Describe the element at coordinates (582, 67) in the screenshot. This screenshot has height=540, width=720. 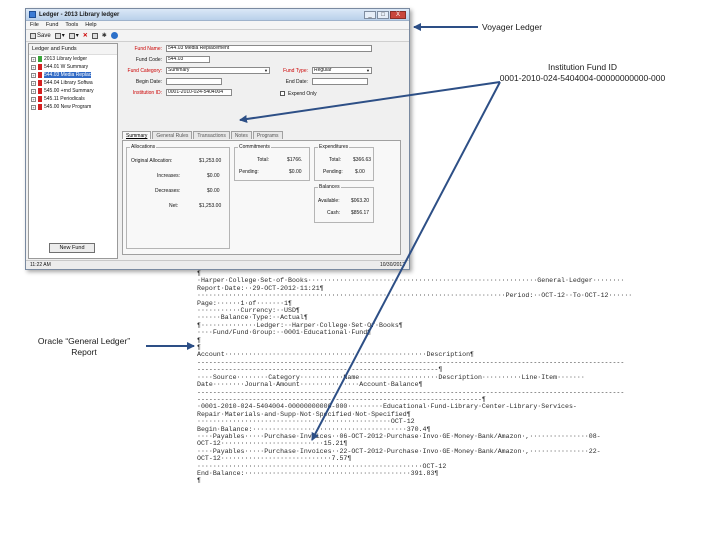
I see `institution-callout-line1: Institution Fund ID` at that location.